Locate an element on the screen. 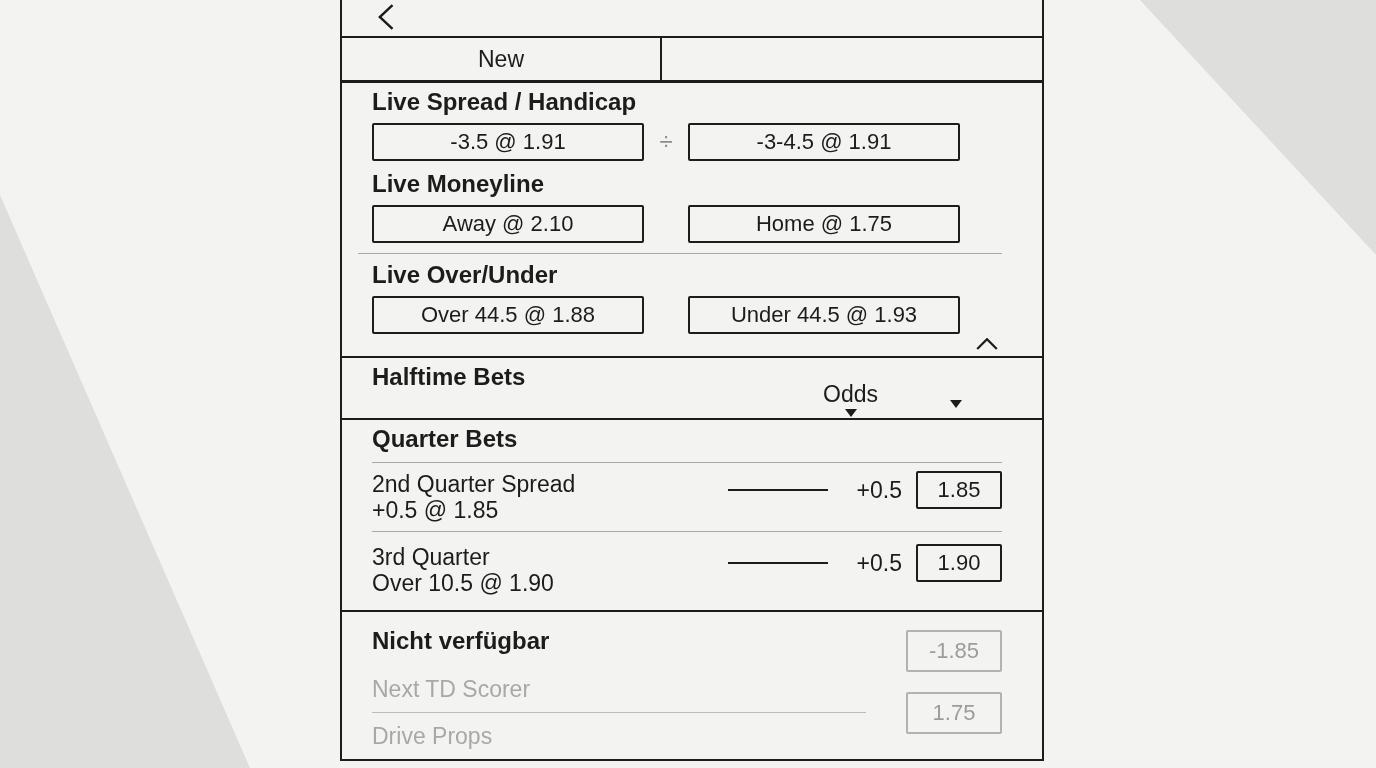 This screenshot has height=768, width=1376. market-name: Drive Props is located at coordinates (432, 736).